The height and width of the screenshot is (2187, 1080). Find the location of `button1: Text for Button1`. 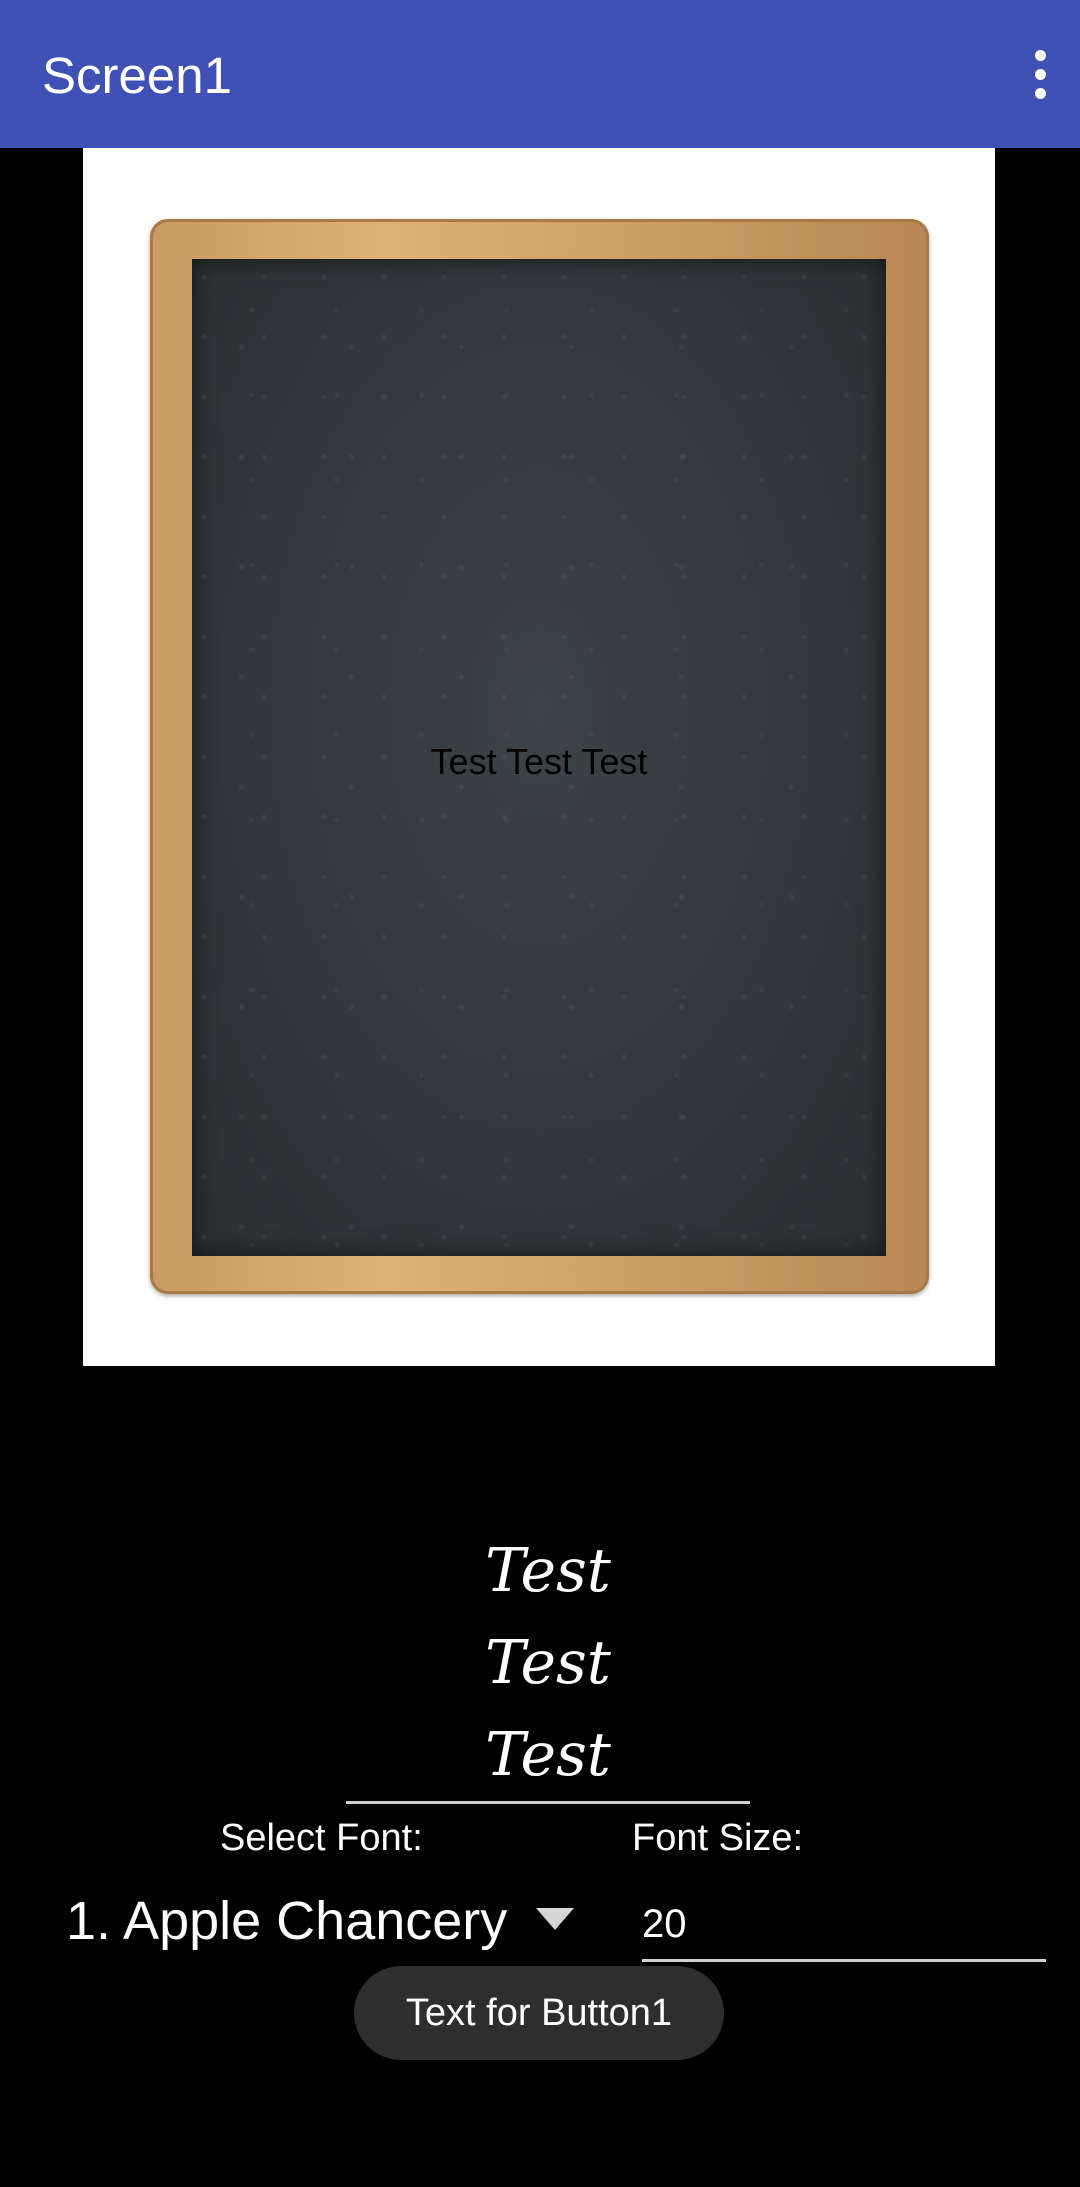

button1: Text for Button1 is located at coordinates (539, 2013).